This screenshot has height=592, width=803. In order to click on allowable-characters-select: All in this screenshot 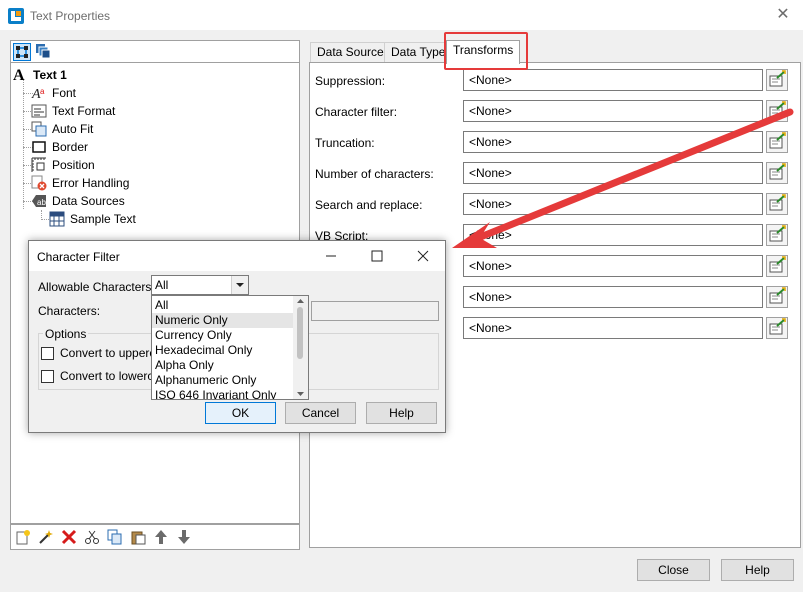, I will do `click(200, 285)`.